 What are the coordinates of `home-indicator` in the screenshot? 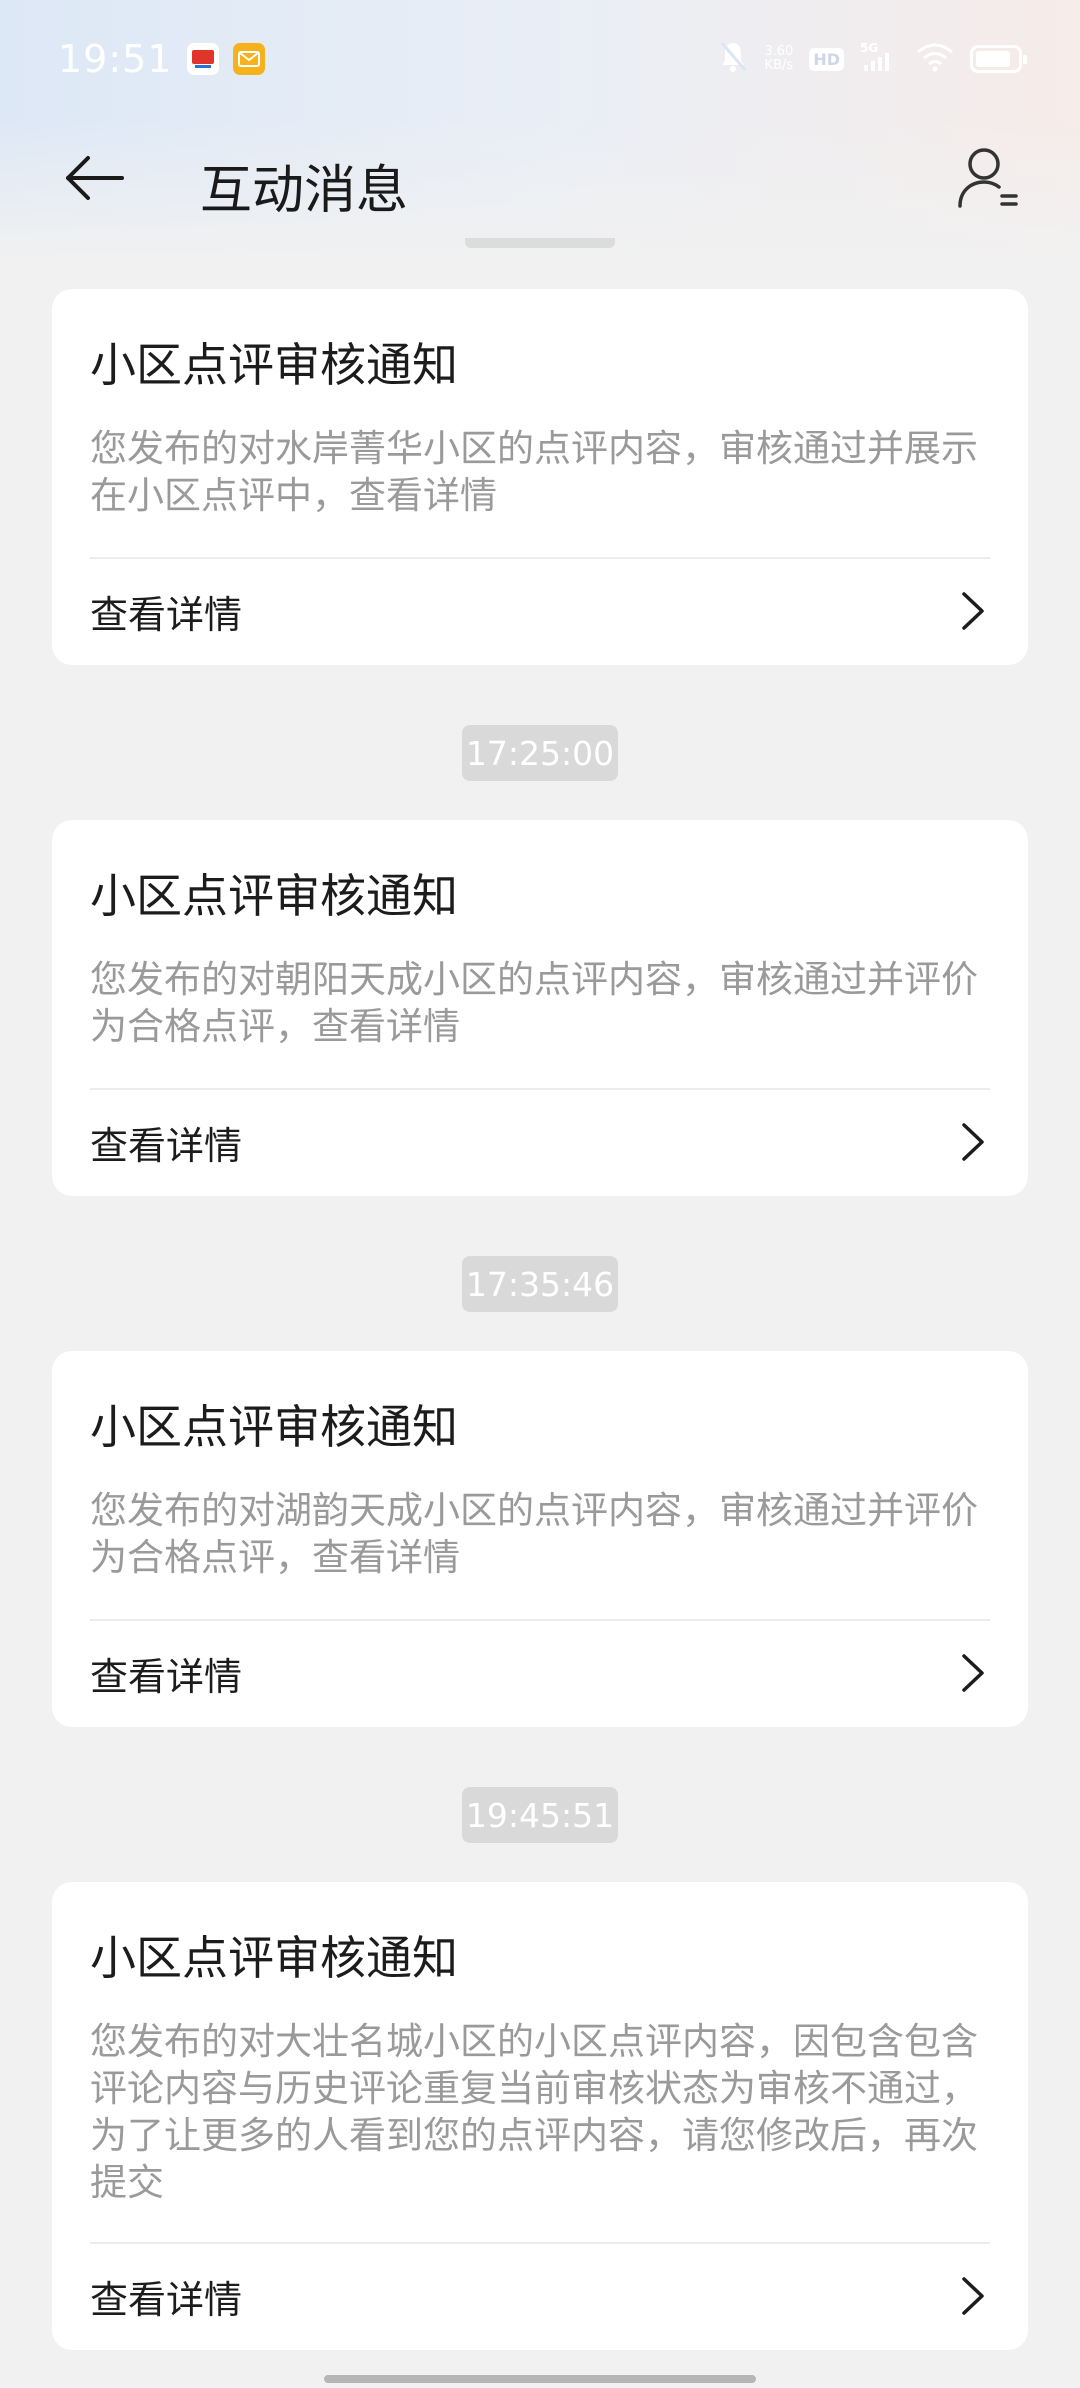 It's located at (540, 2379).